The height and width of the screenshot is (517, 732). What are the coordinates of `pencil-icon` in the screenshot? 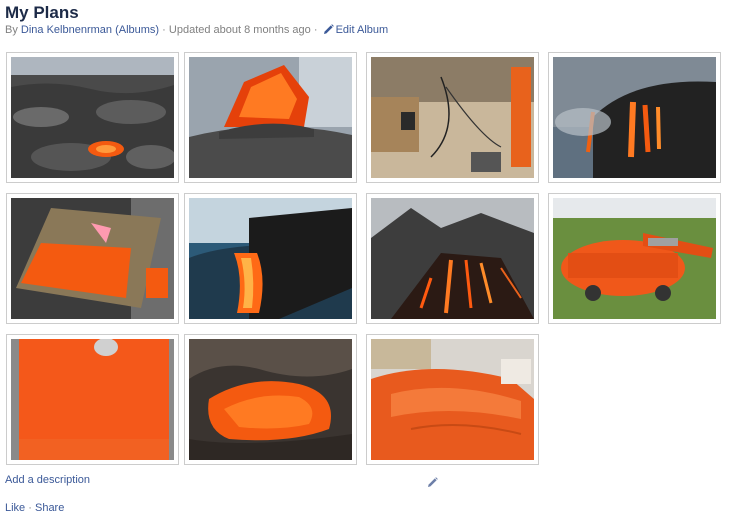 It's located at (328, 29).